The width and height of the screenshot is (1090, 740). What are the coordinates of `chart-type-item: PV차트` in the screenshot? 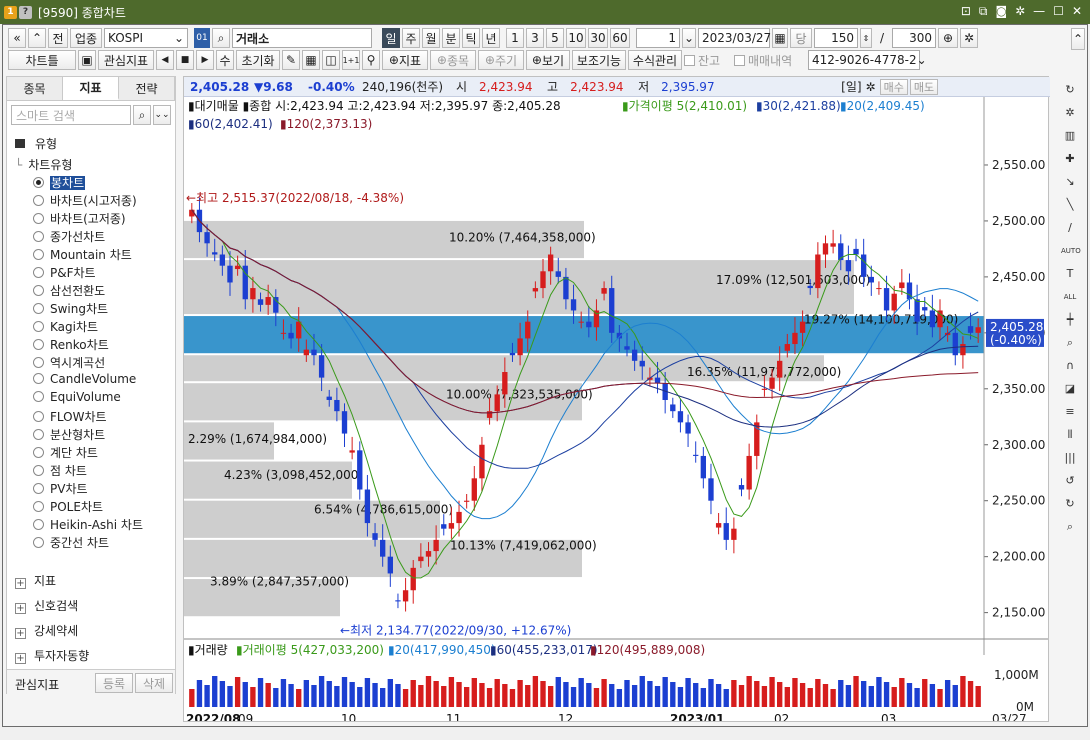 It's located at (60, 488).